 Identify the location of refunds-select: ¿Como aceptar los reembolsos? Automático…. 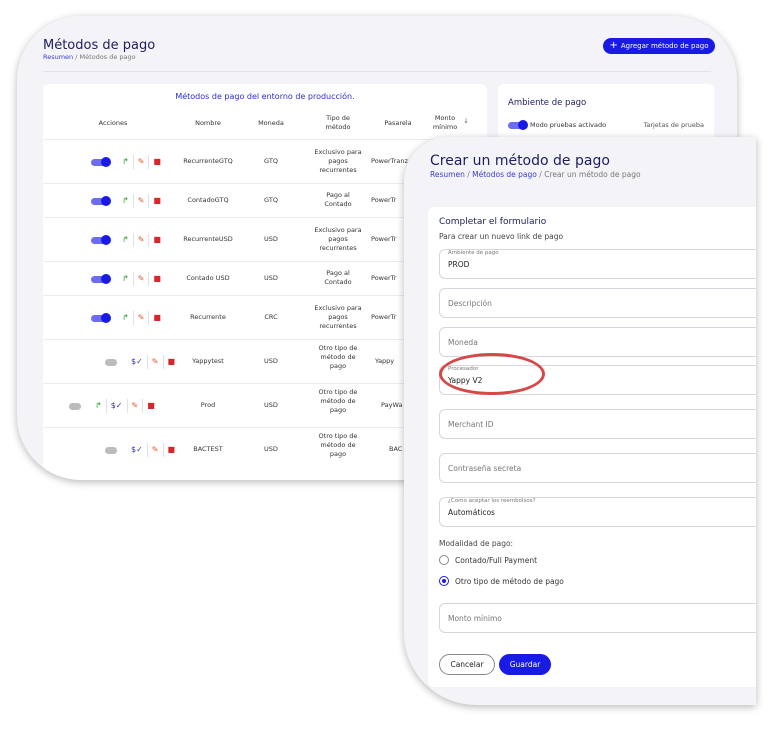
(597, 512).